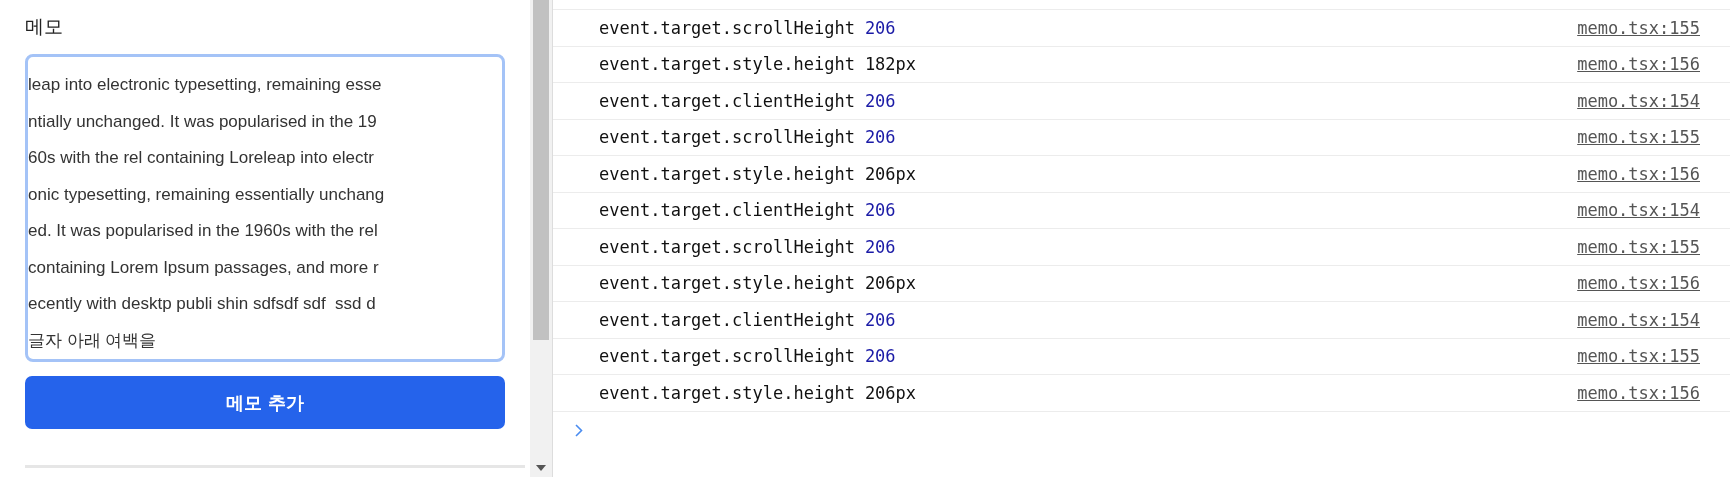  What do you see at coordinates (541, 468) in the screenshot?
I see `scroll-down-icon` at bounding box center [541, 468].